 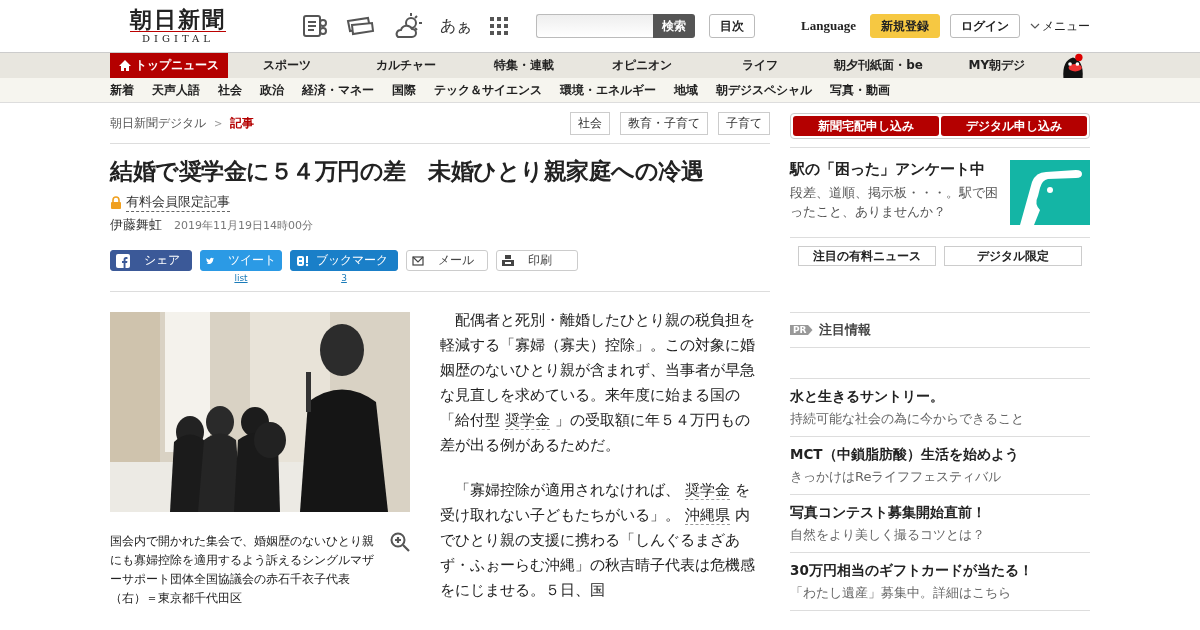 I want to click on category-link: 朝デジスペシャル, so click(x=764, y=90).